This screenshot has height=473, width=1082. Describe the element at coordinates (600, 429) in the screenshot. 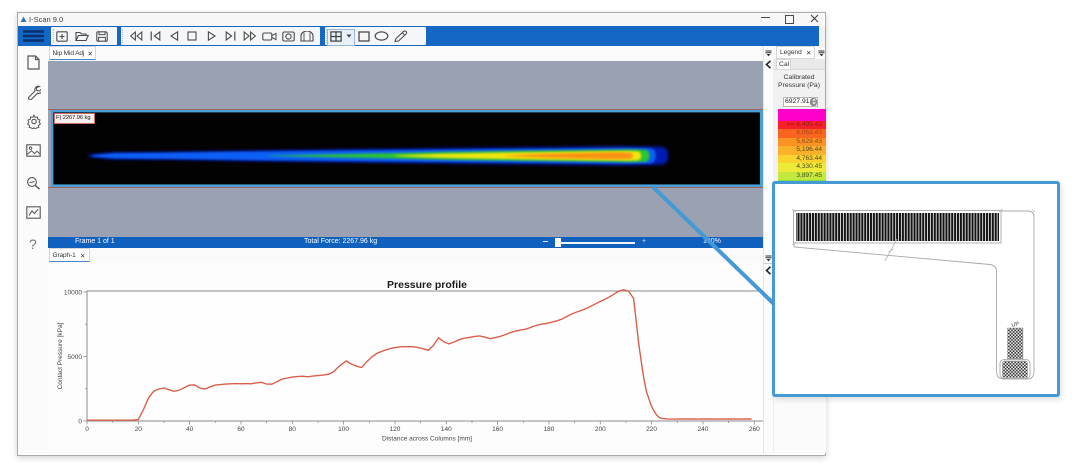

I see `svg-text: 200` at that location.